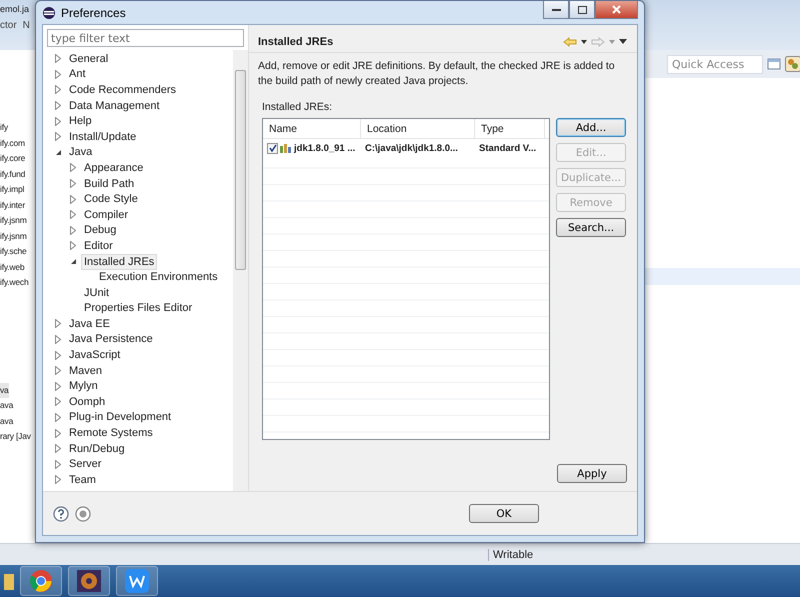  What do you see at coordinates (17, 282) in the screenshot?
I see `package-item: ify.wech` at bounding box center [17, 282].